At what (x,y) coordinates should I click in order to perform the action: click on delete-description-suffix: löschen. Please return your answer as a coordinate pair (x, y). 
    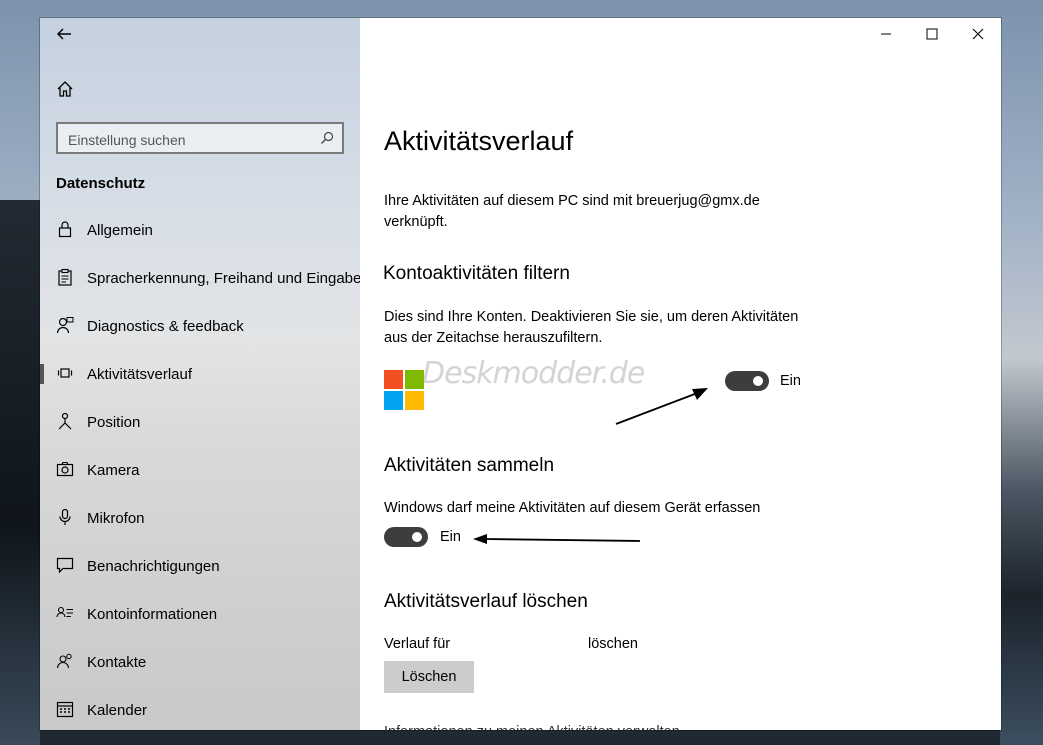
    Looking at the image, I should click on (613, 644).